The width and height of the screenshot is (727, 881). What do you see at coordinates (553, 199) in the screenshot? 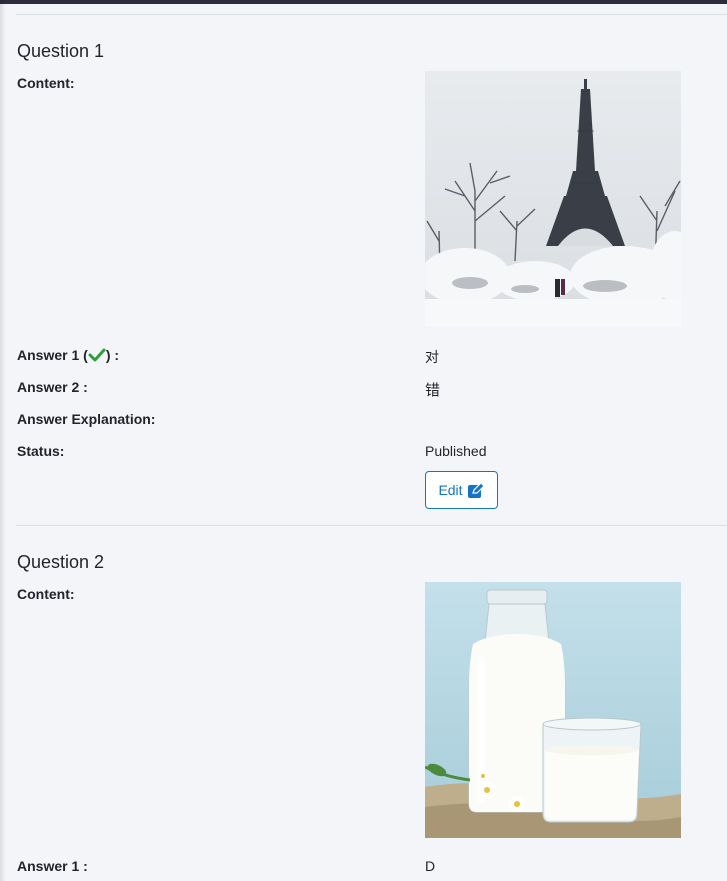
I see `question-1-image` at bounding box center [553, 199].